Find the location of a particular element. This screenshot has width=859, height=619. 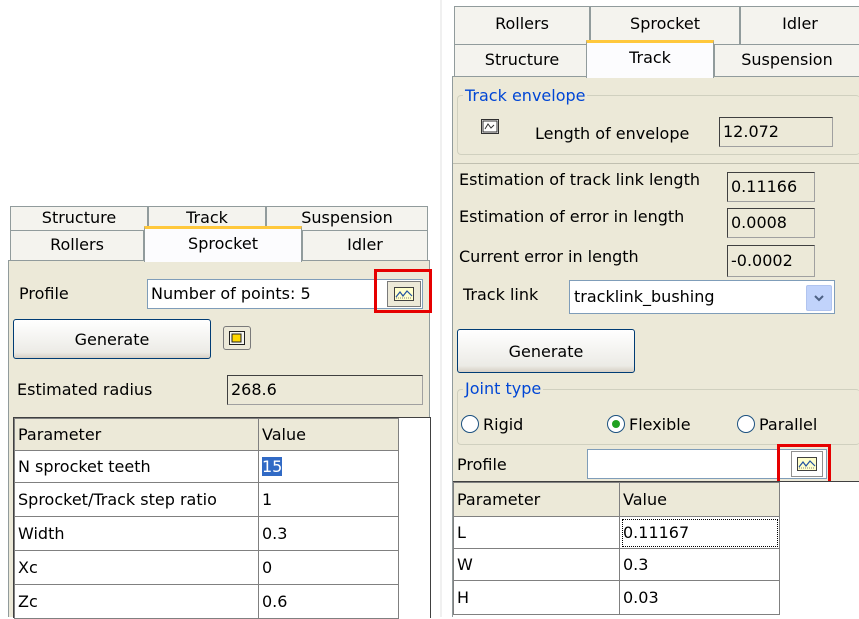

estimation-link-length-label: Estimation of track link length is located at coordinates (579, 179).